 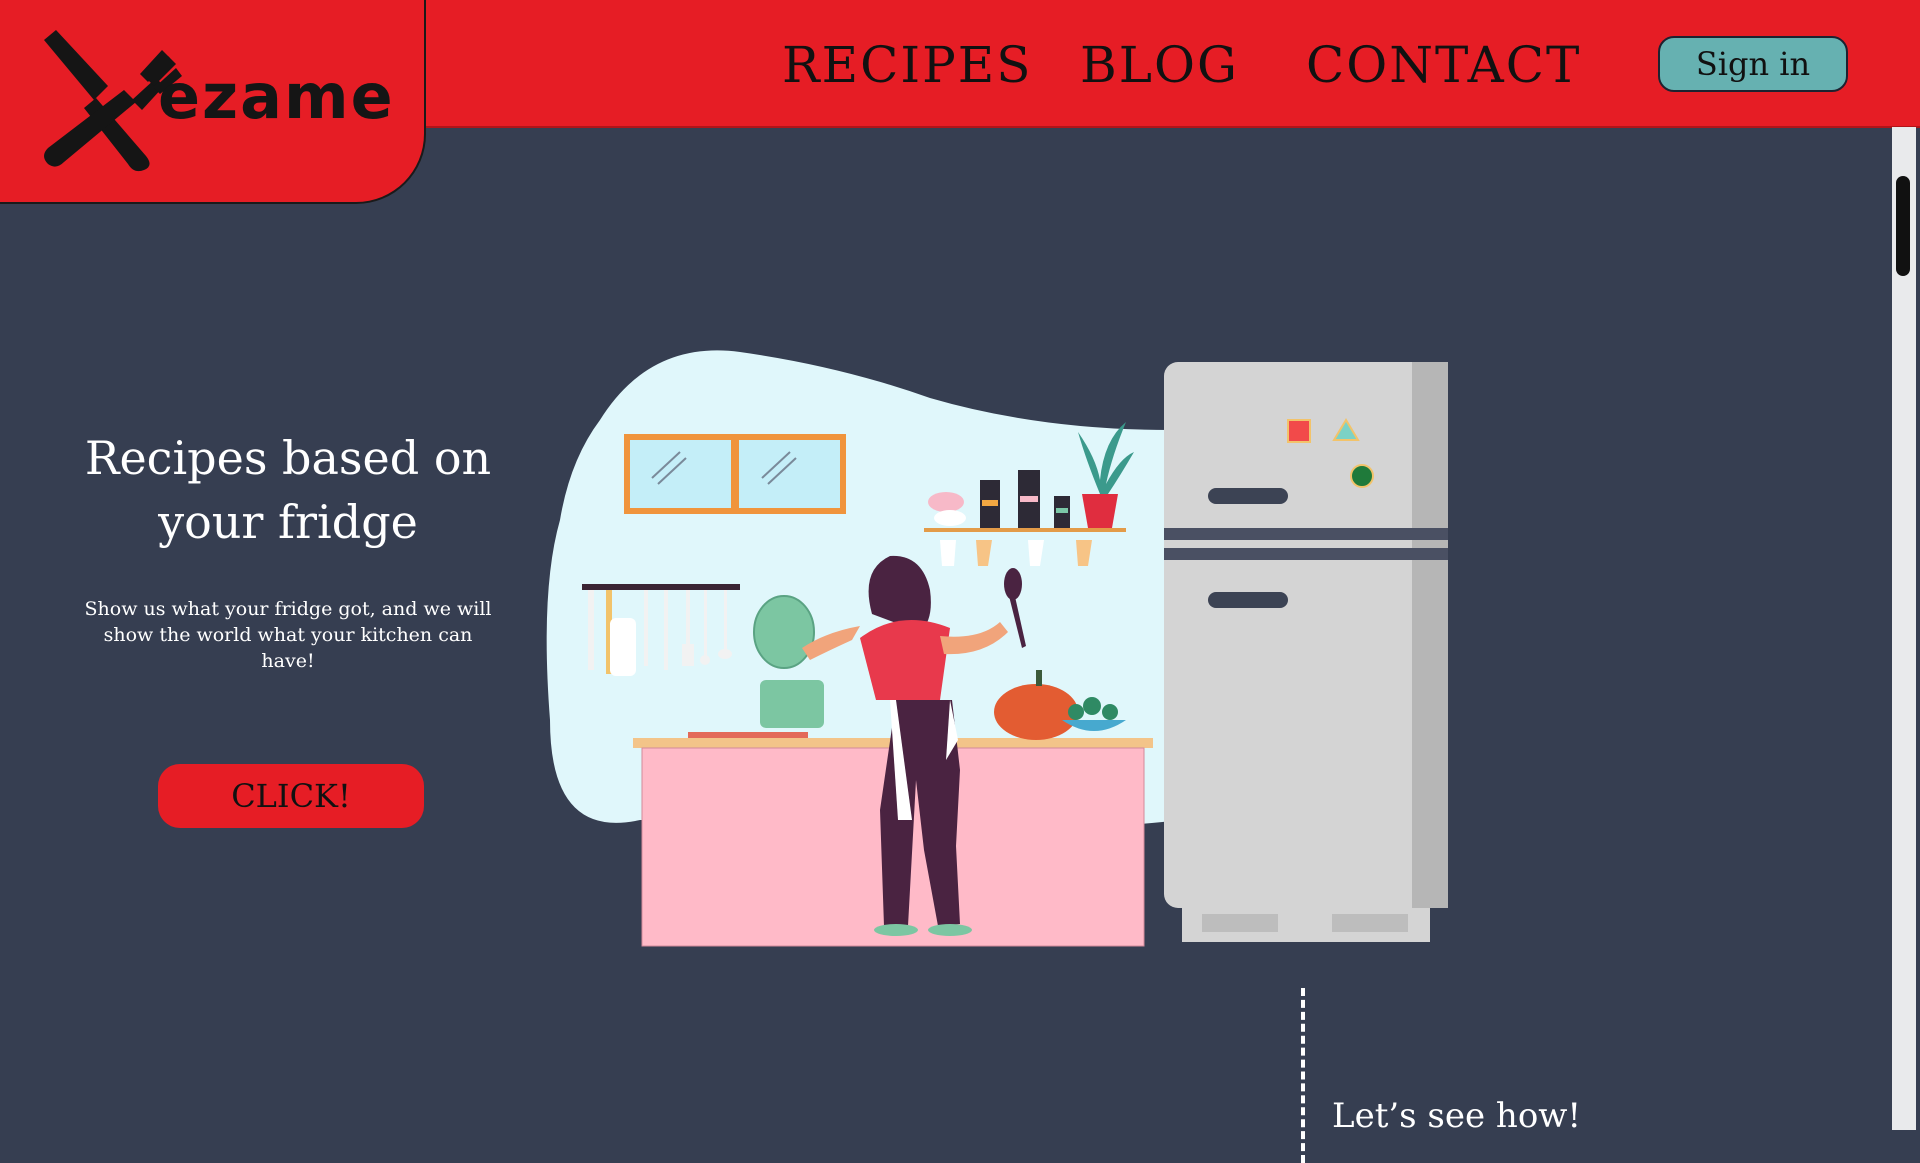 What do you see at coordinates (276, 96) in the screenshot?
I see `logo-text: ezame` at bounding box center [276, 96].